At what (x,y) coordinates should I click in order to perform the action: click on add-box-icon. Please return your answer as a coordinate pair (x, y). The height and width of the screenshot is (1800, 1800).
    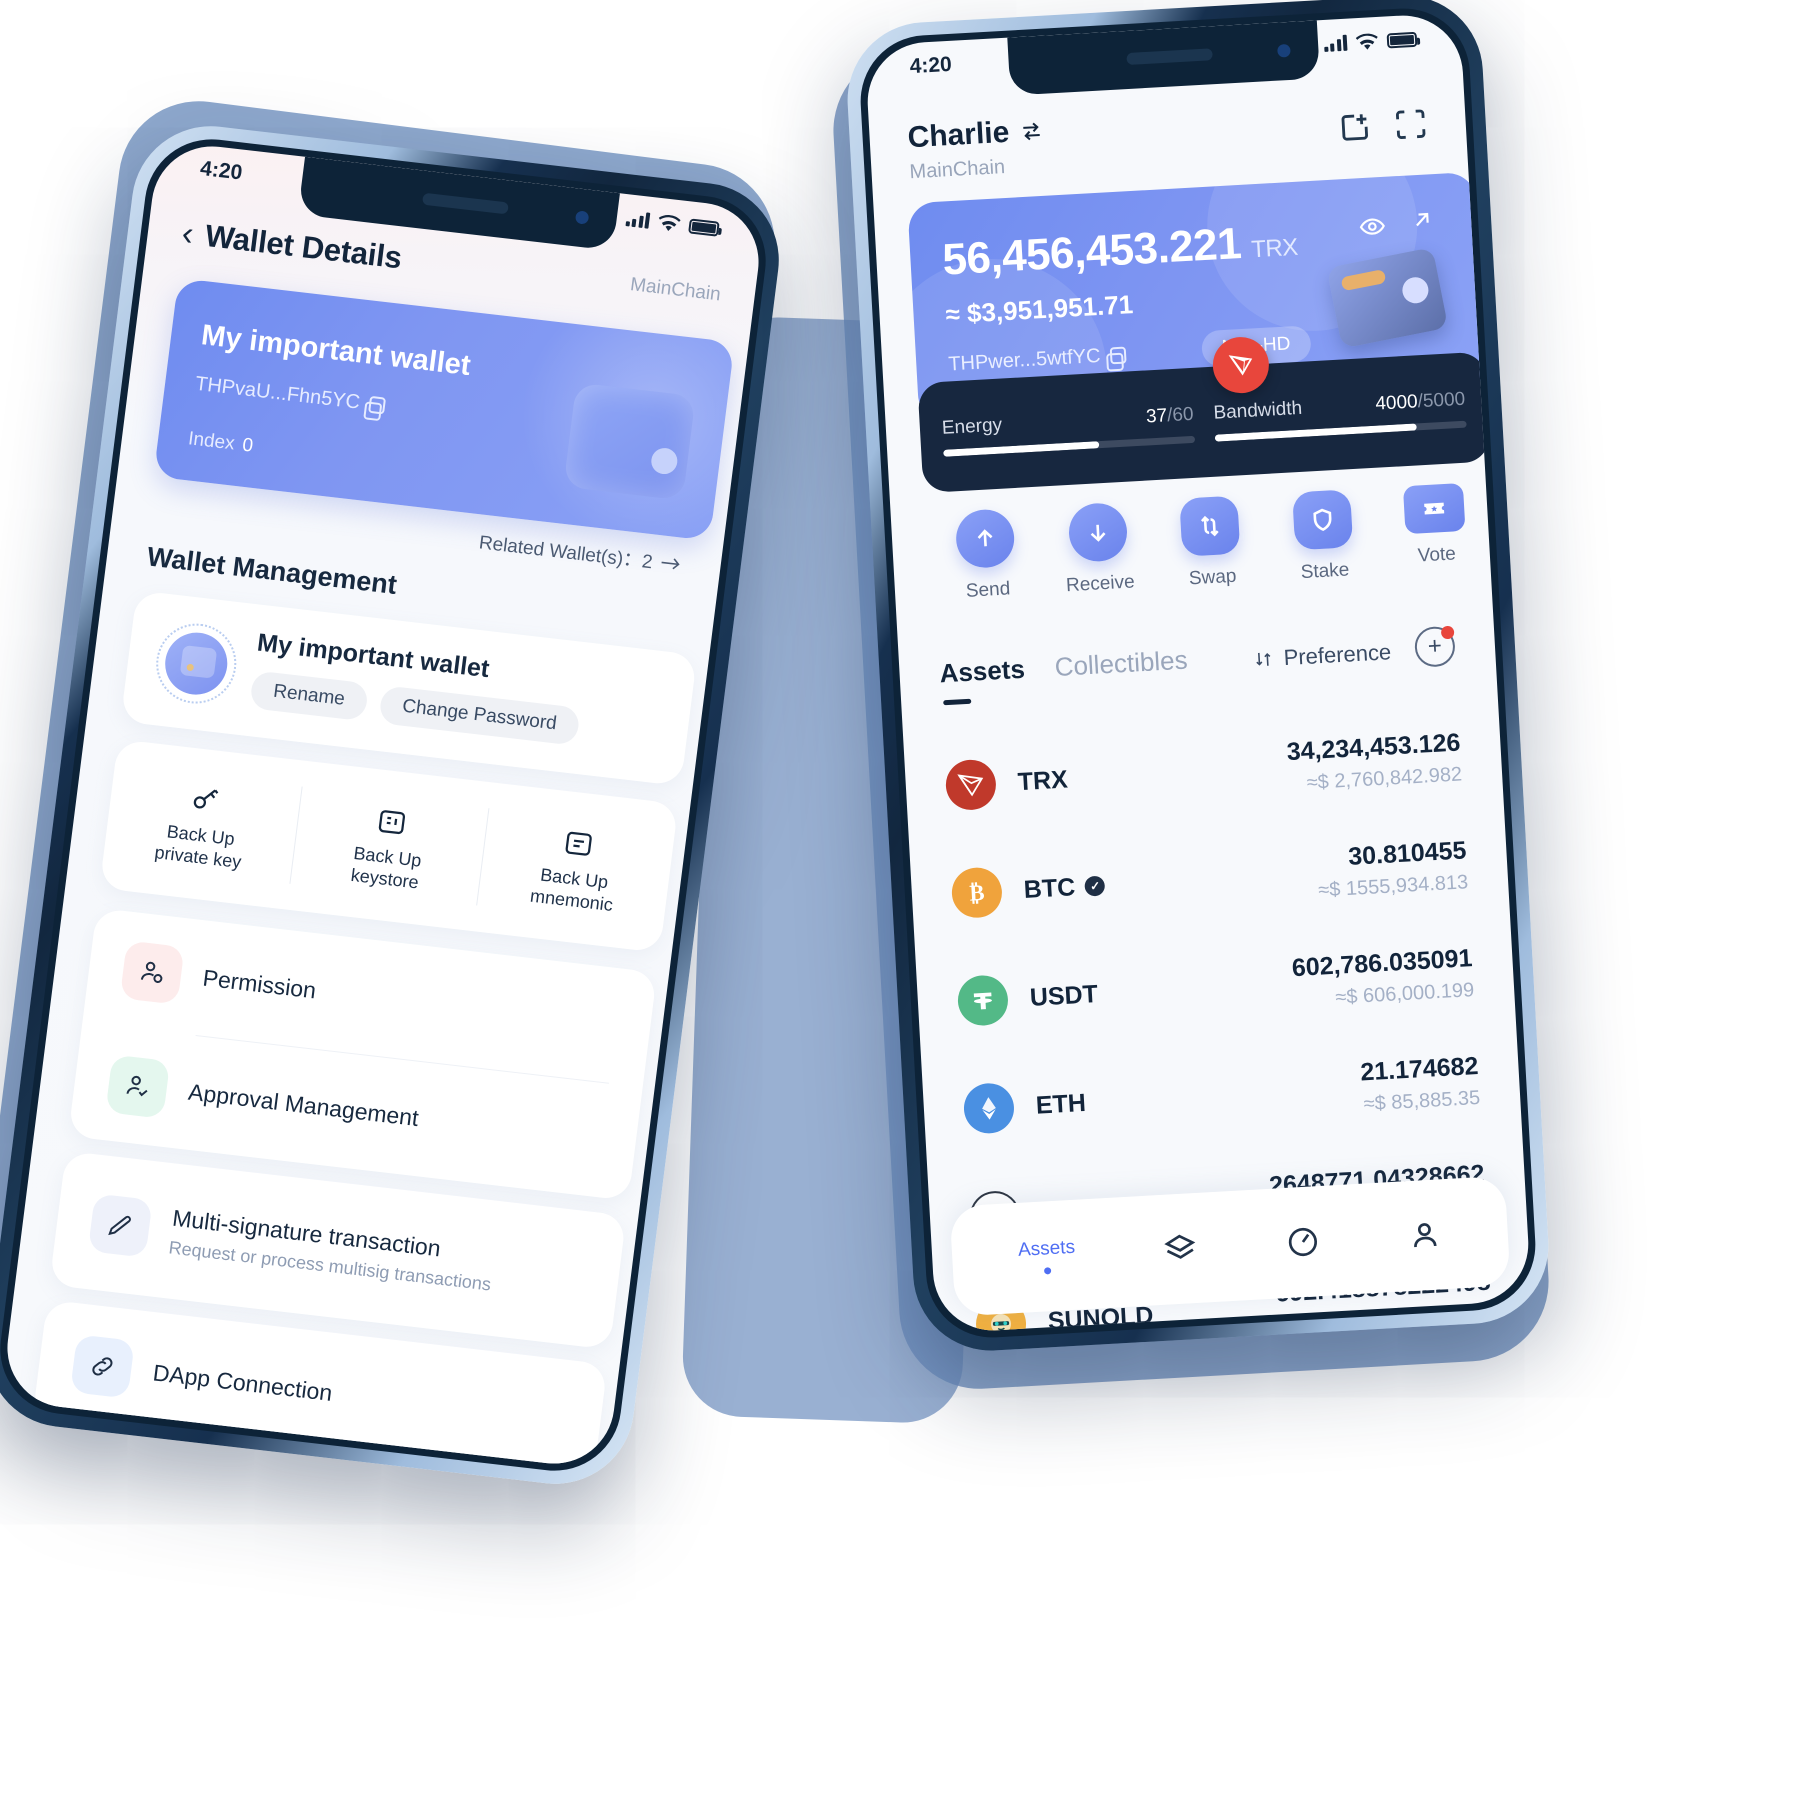
    Looking at the image, I should click on (1355, 127).